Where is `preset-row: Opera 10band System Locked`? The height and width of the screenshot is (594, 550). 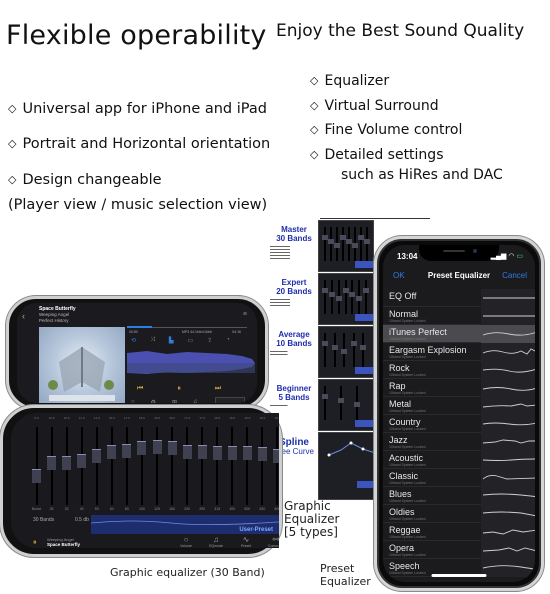 preset-row: Opera 10band System Locked is located at coordinates (459, 550).